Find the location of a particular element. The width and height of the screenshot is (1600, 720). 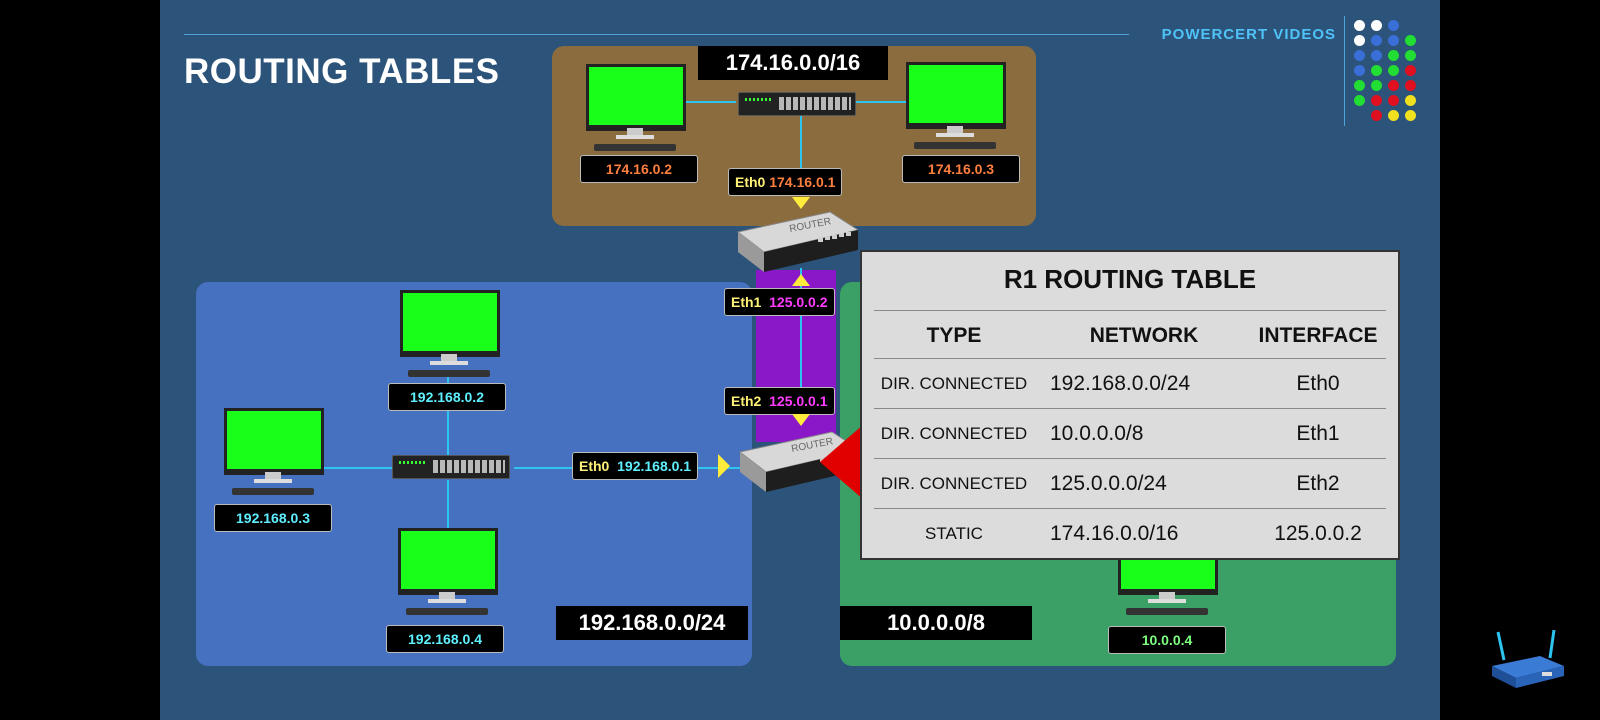

page-title: ROUTING TABLES is located at coordinates (342, 71).